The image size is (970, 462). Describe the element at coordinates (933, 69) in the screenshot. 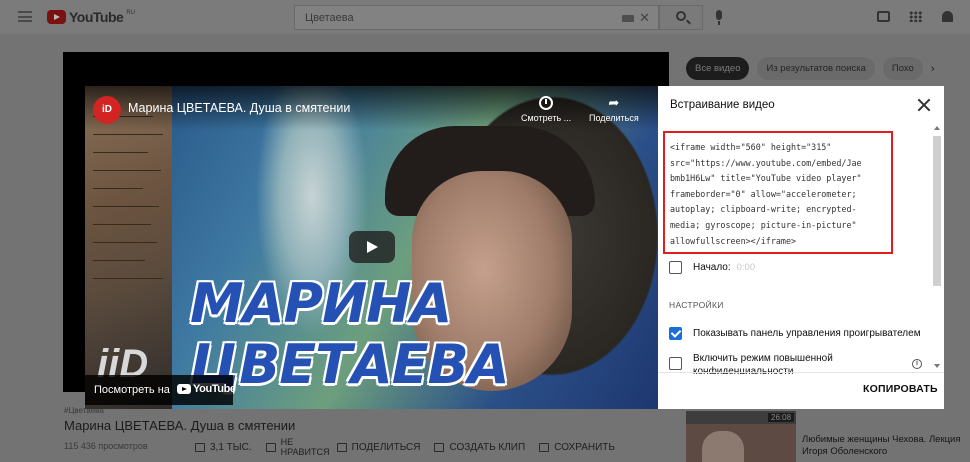

I see `chevron-right-icon: ›` at that location.